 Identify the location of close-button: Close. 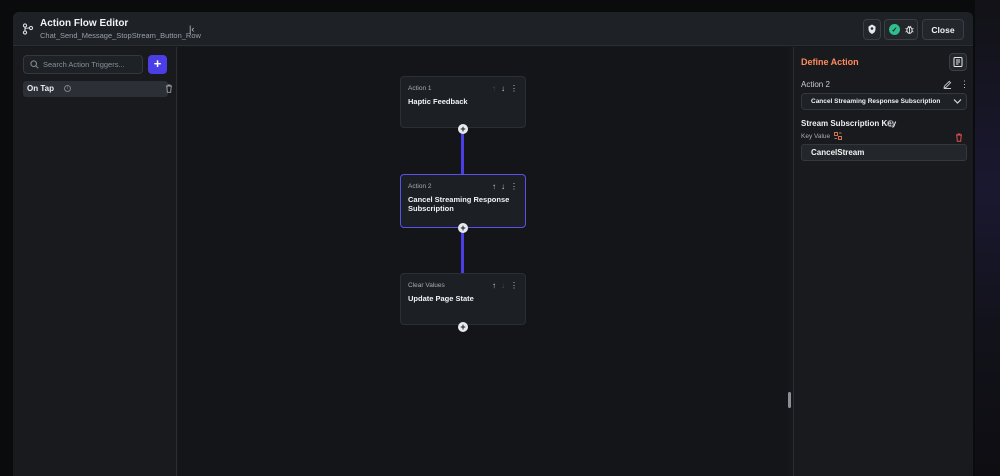
(943, 29).